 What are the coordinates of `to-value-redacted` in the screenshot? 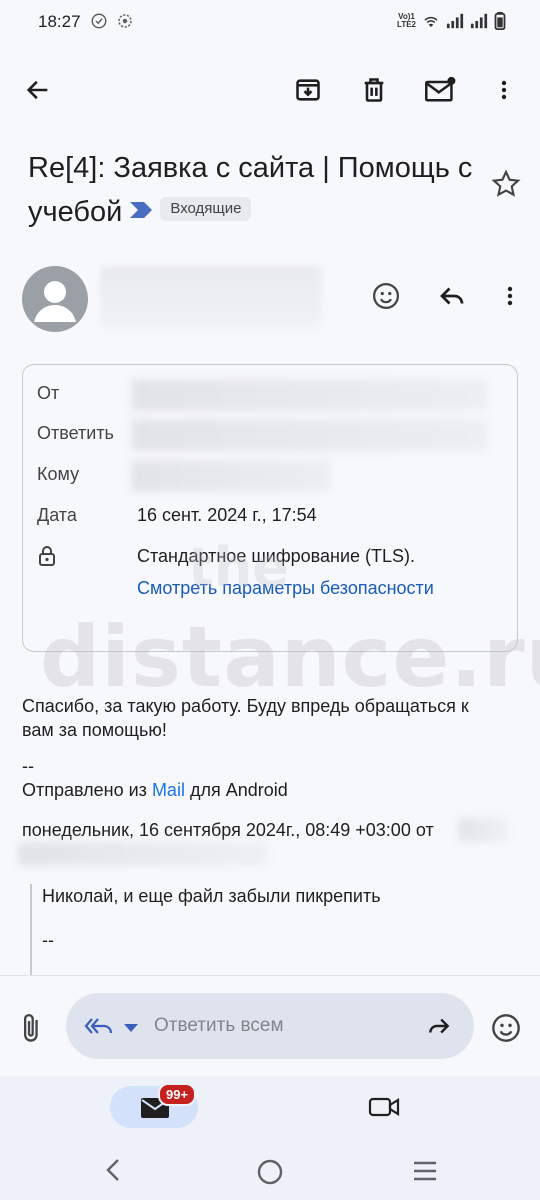 It's located at (231, 476).